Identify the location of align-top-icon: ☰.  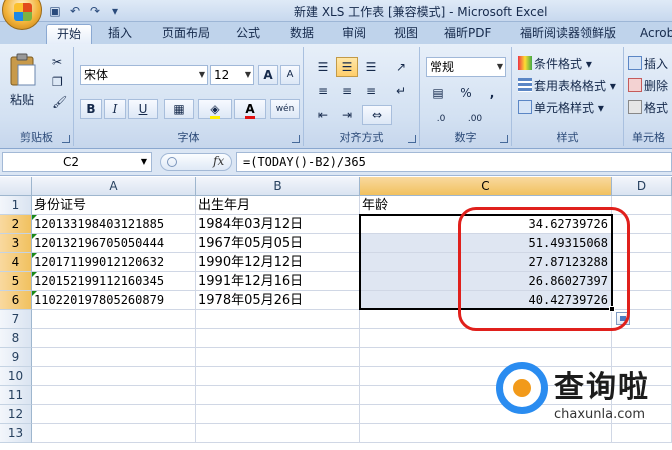
(323, 67).